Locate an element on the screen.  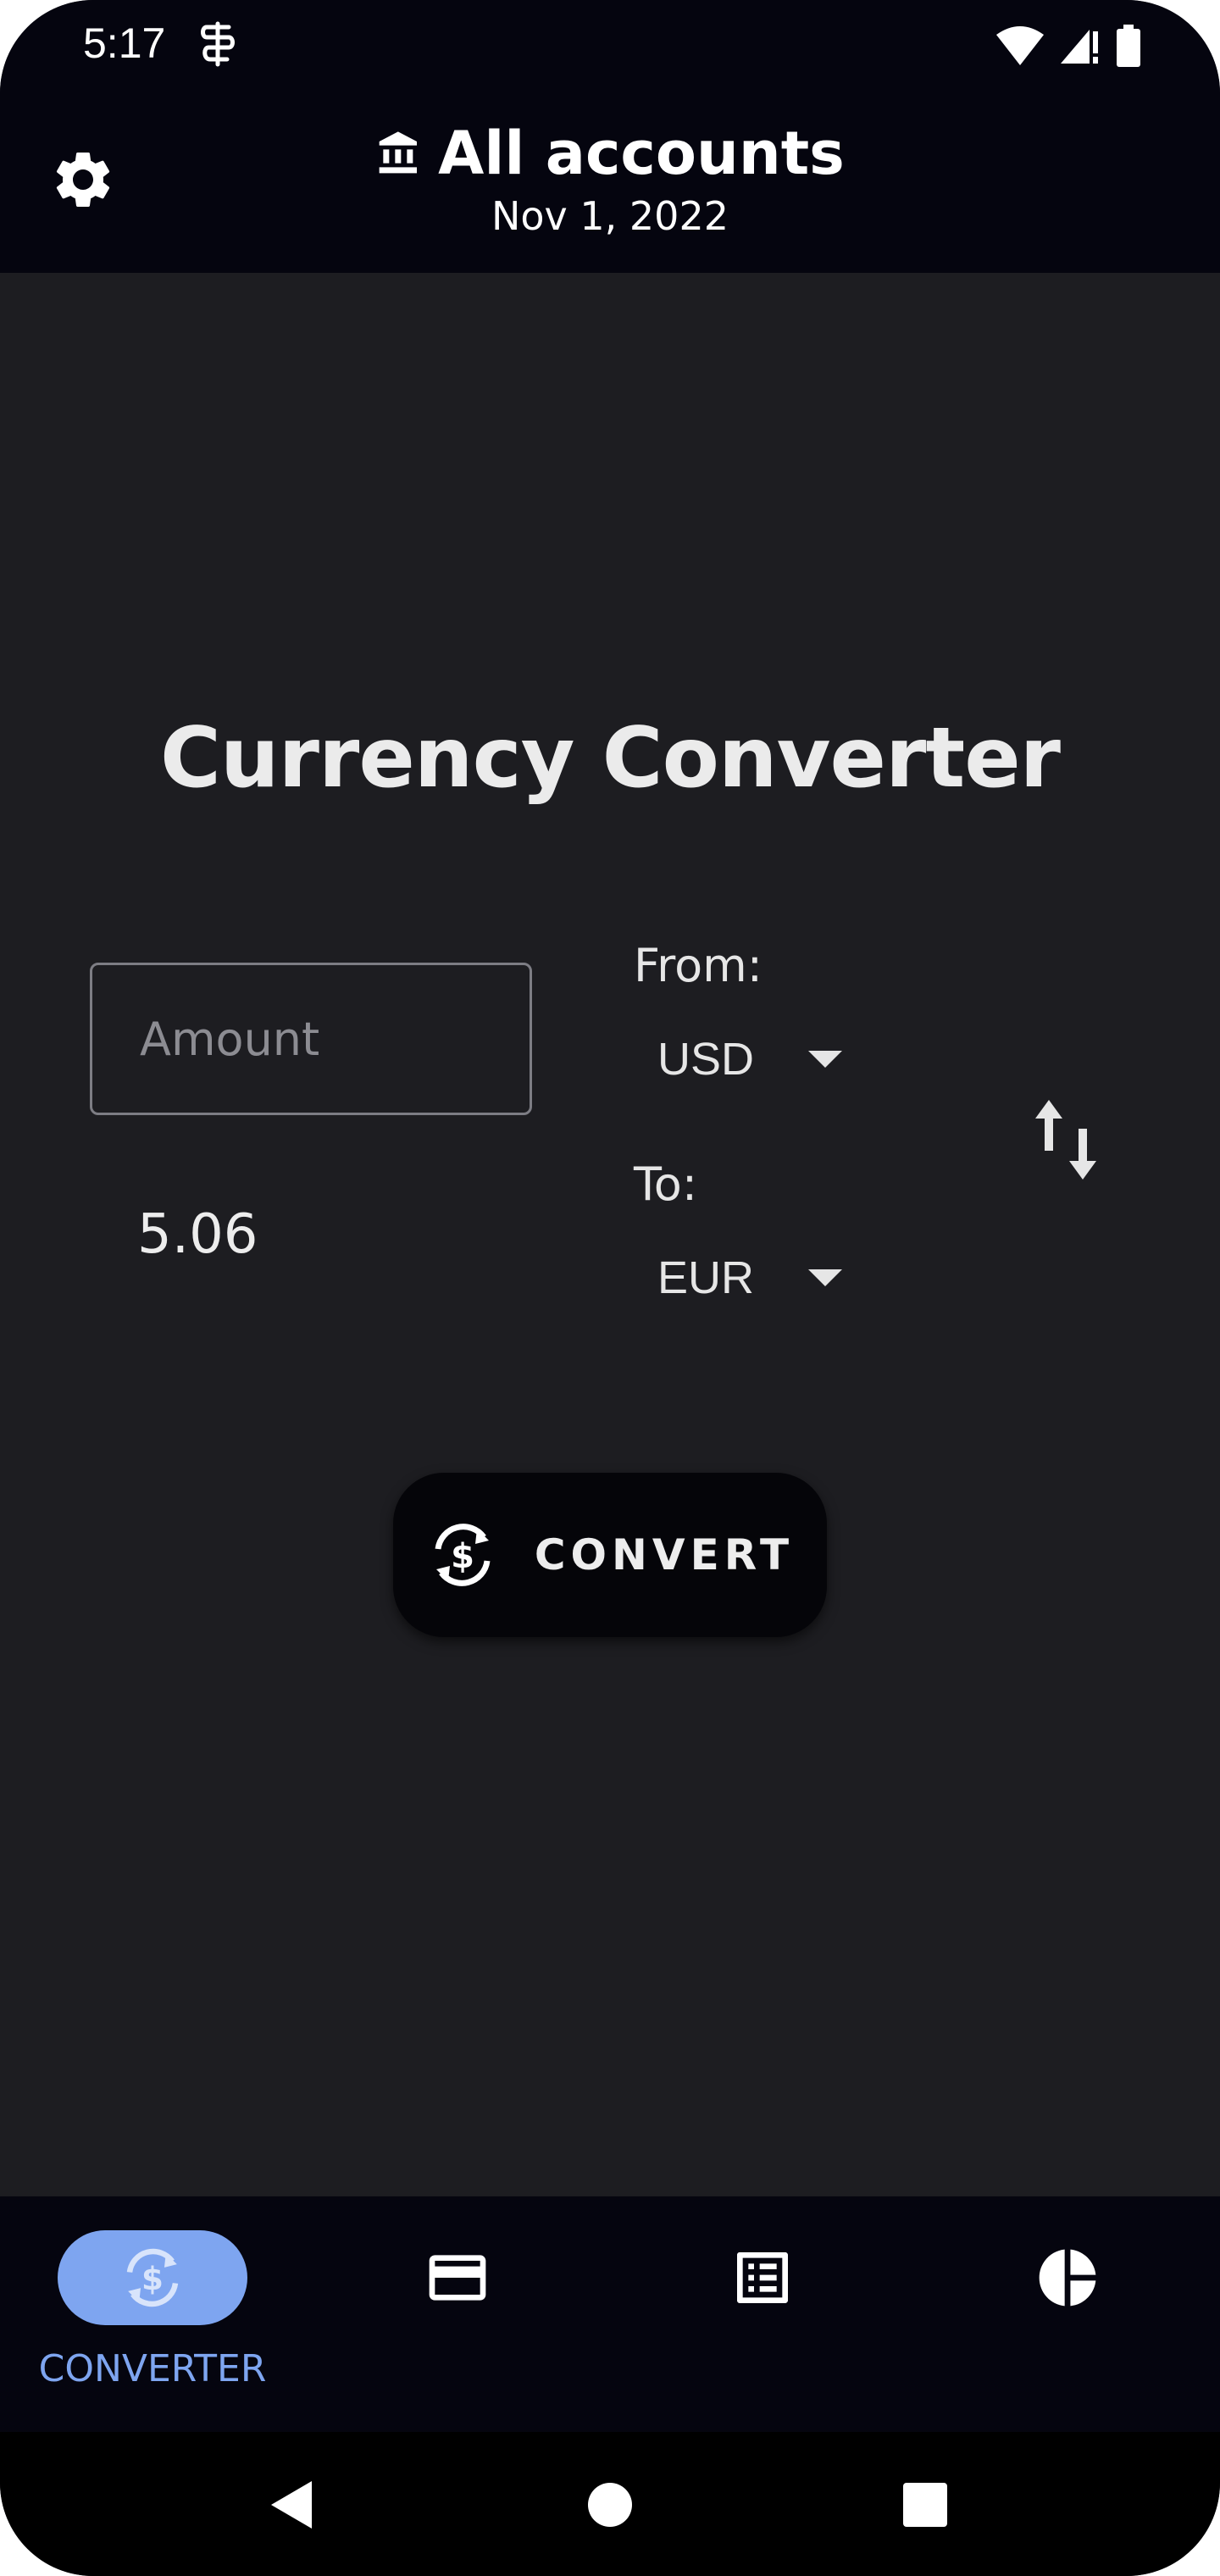
battery-icon is located at coordinates (1128, 46).